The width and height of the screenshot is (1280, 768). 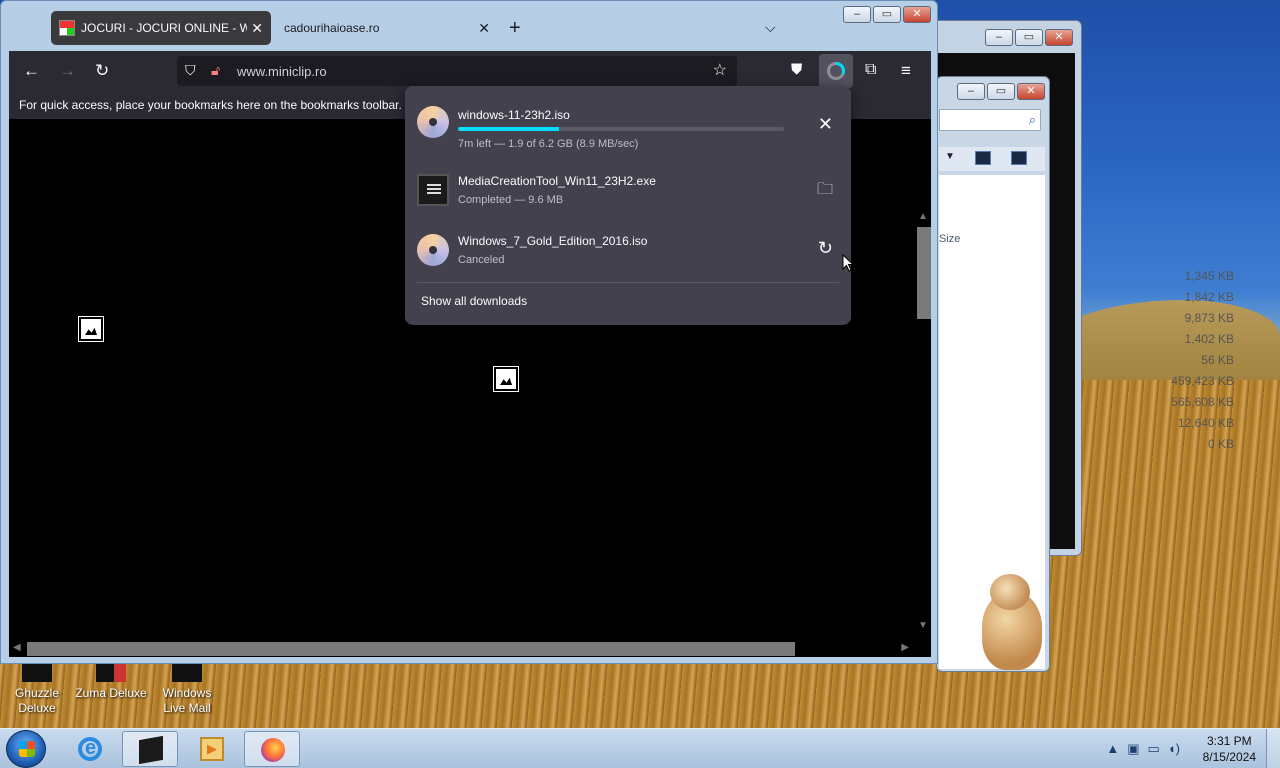 I want to click on file-size: 1,402 KB, so click(x=1209, y=339).